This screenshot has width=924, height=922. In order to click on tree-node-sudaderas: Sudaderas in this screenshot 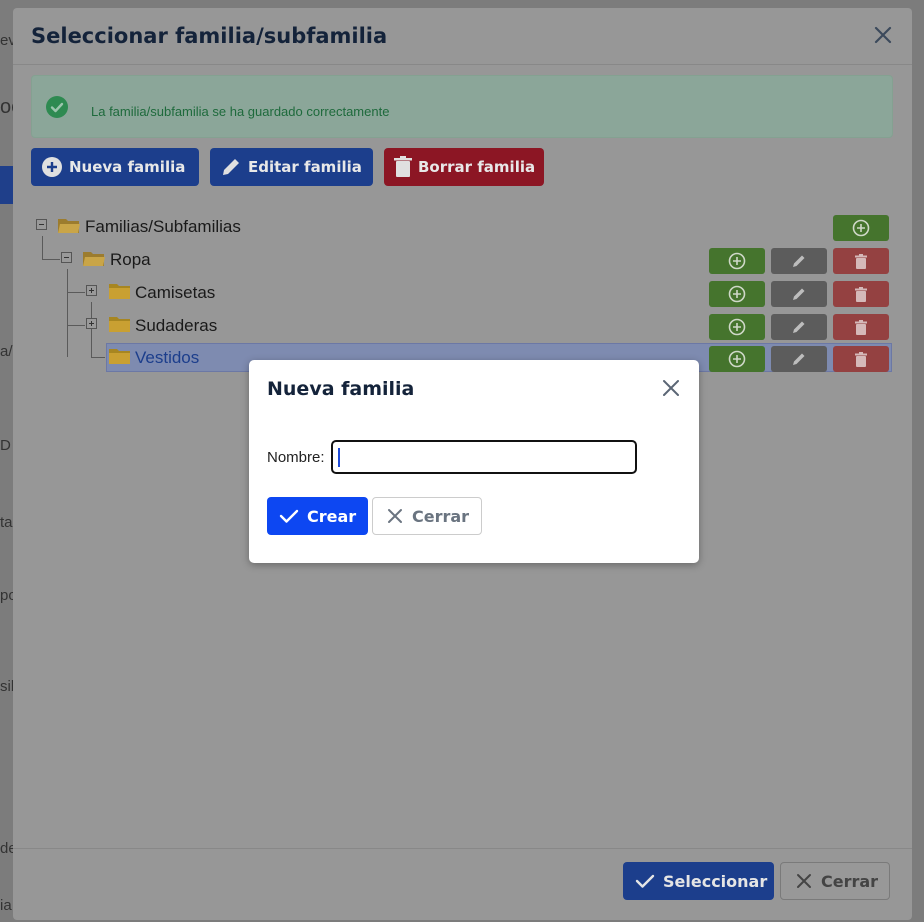, I will do `click(176, 326)`.